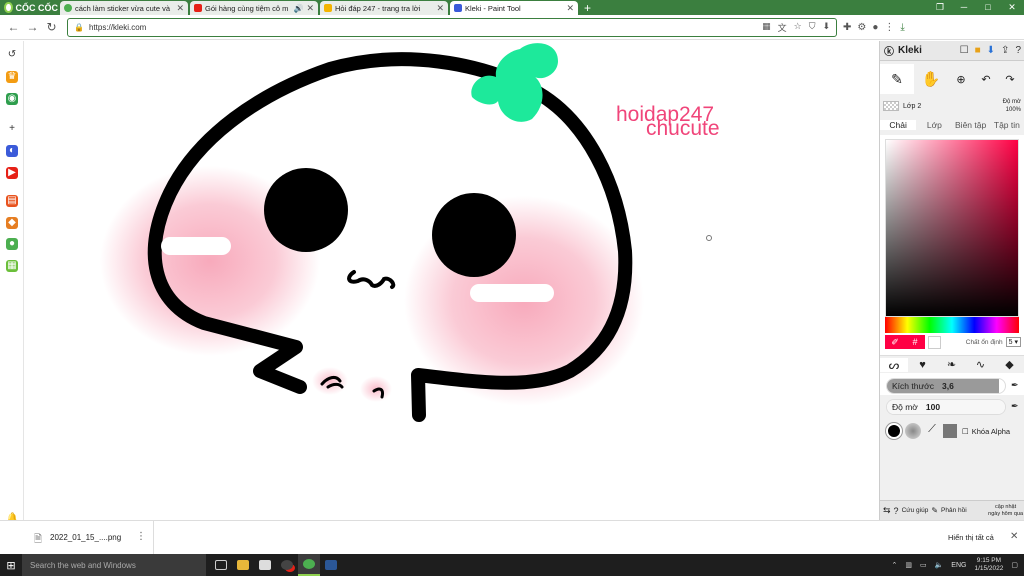 This screenshot has height=576, width=1024. What do you see at coordinates (265, 565) in the screenshot?
I see `store-icon` at bounding box center [265, 565].